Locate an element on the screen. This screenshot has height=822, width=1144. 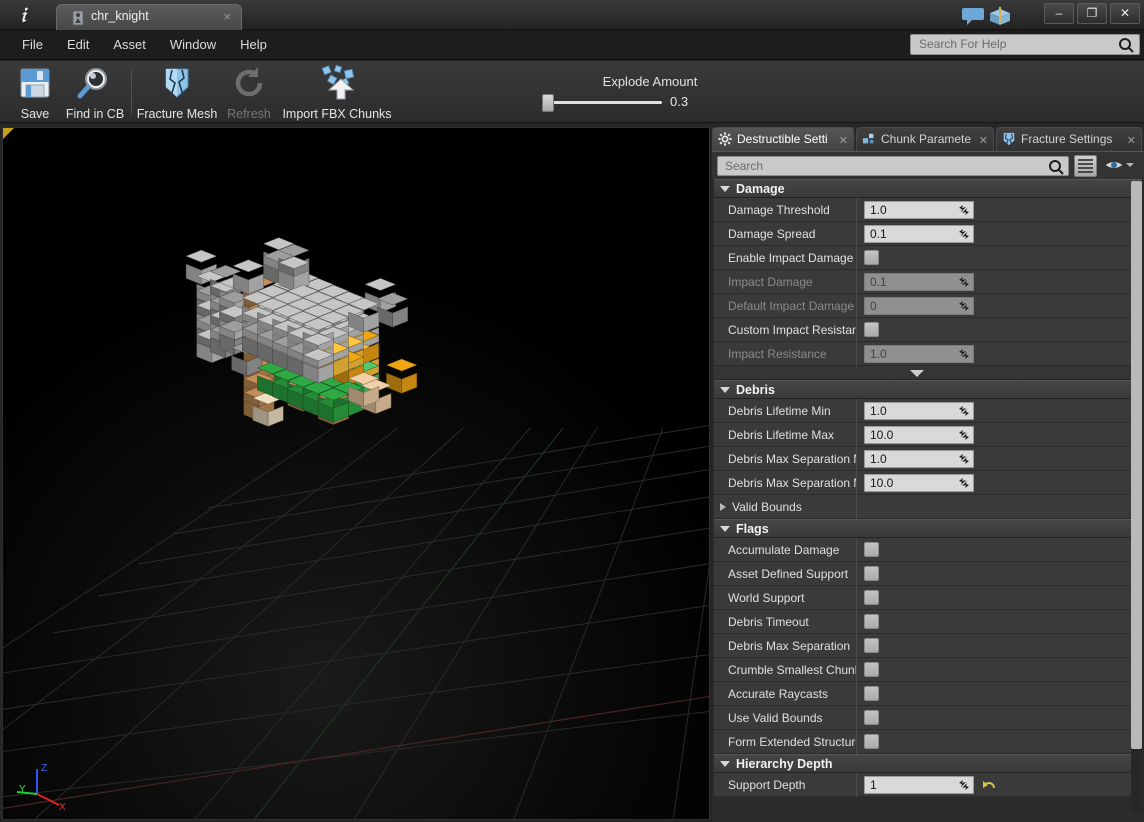
property-row-debris-timeout: Debris Timeout is located at coordinates (928, 622).